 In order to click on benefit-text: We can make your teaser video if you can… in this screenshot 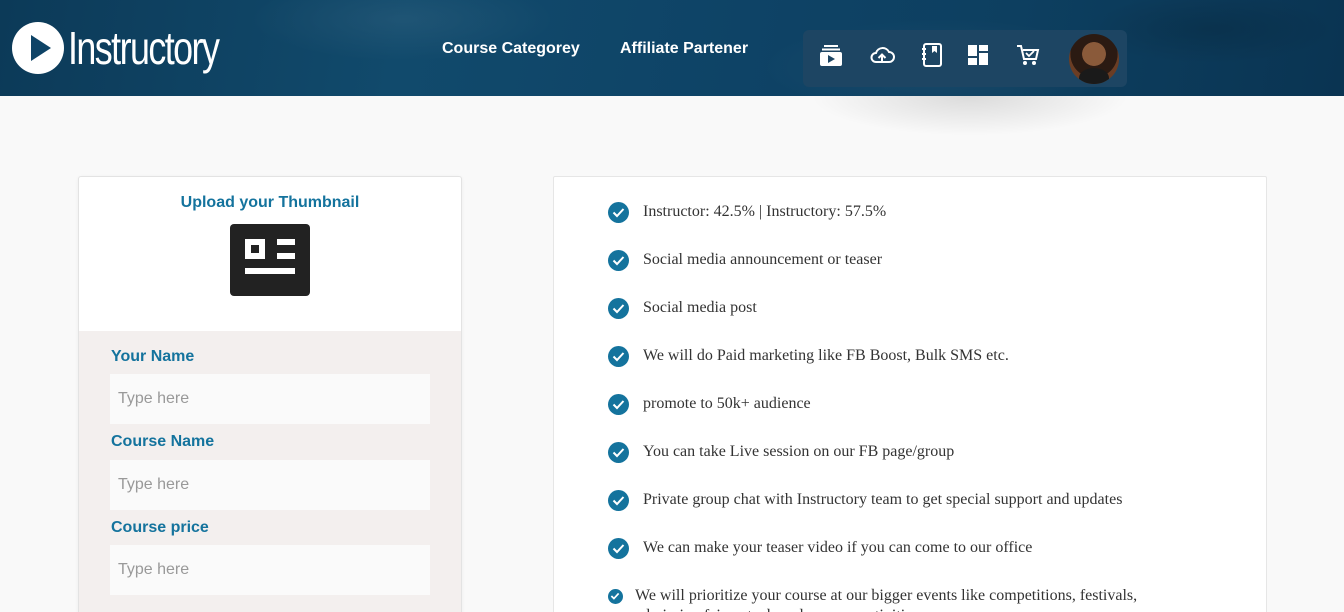, I will do `click(838, 547)`.